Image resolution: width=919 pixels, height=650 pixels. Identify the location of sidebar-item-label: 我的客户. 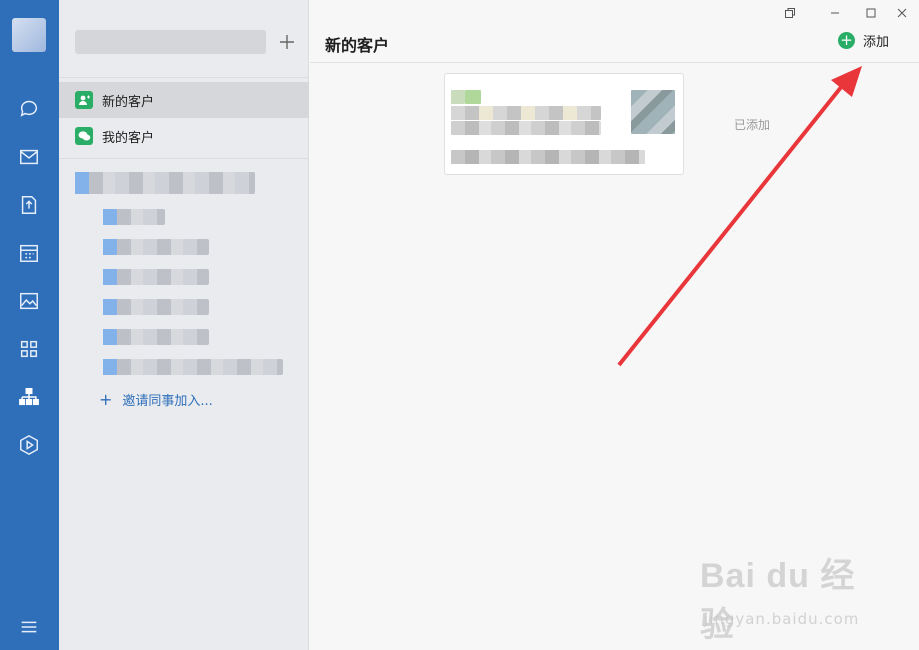
(128, 138).